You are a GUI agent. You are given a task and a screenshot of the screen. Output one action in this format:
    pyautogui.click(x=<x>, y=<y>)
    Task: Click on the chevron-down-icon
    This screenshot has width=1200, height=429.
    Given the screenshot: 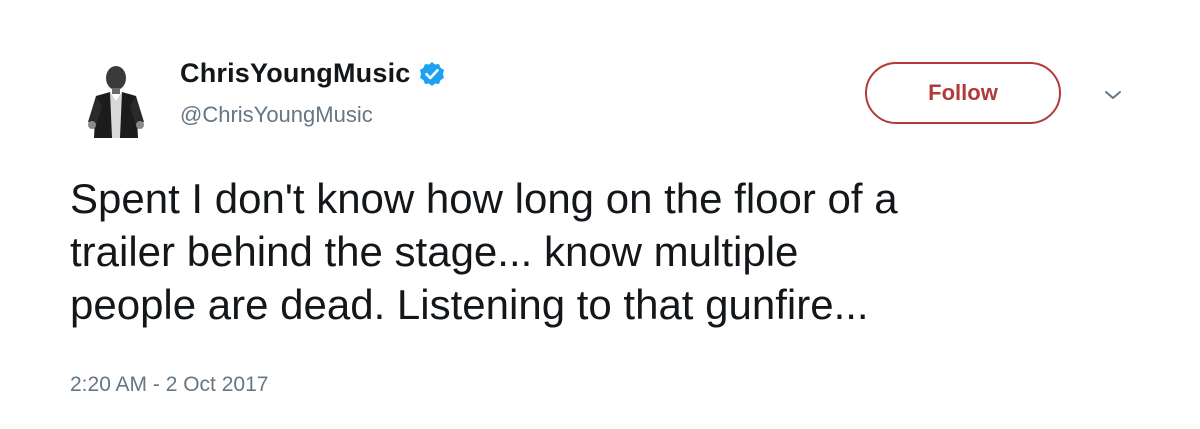 What is the action you would take?
    pyautogui.click(x=1113, y=95)
    